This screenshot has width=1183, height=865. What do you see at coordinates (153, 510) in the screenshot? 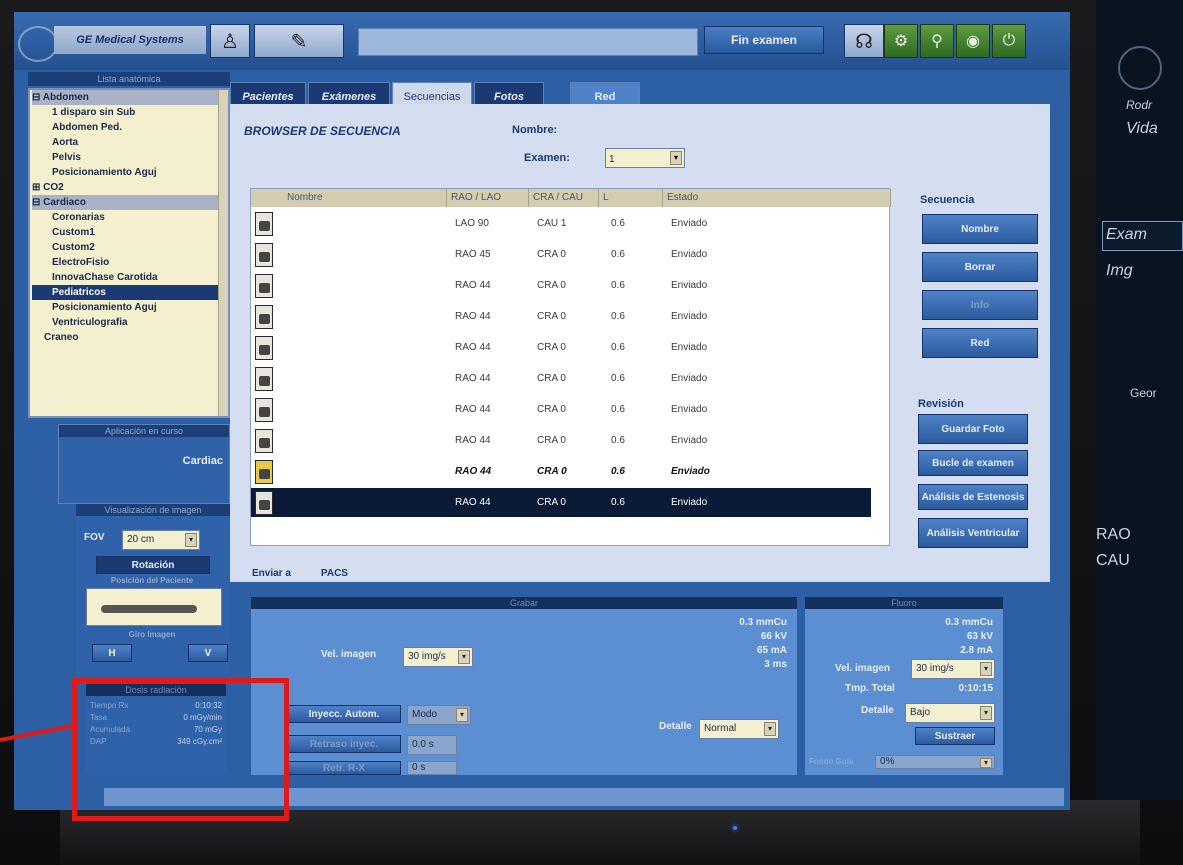
I see `vis-title: Visualización de imagen` at bounding box center [153, 510].